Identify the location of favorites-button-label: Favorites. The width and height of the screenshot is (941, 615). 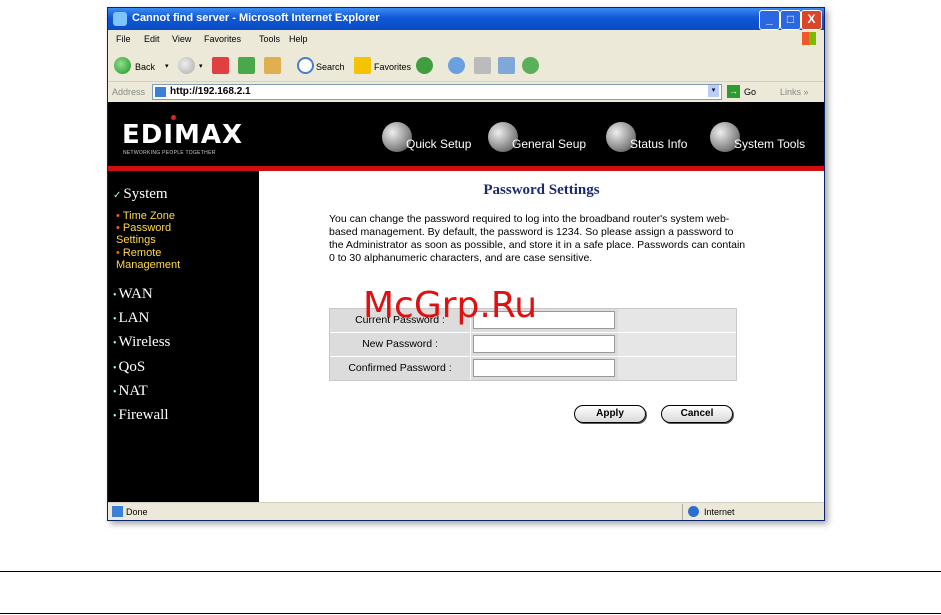
(392, 67).